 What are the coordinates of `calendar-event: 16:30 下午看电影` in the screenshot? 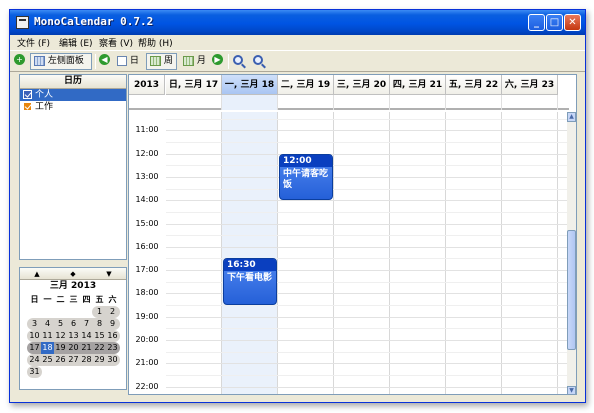 It's located at (250, 282).